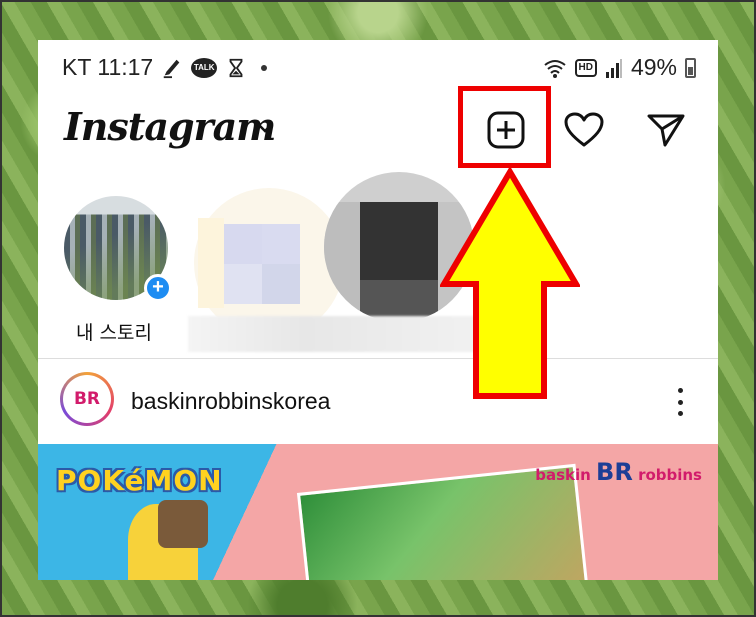 Image resolution: width=756 pixels, height=617 pixels. I want to click on activity-button, so click(584, 130).